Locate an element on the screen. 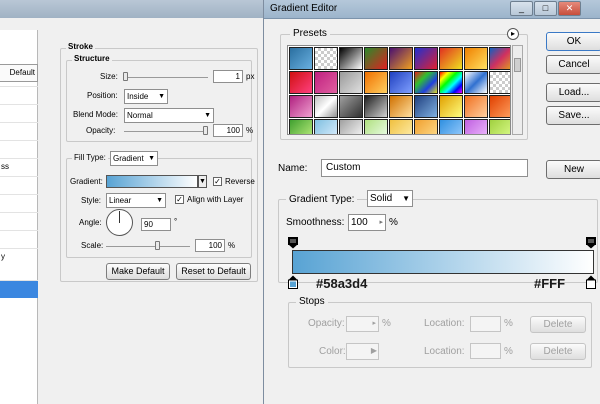 This screenshot has height=404, width=600. align-with-layer-checkbox: ✓ is located at coordinates (179, 199).